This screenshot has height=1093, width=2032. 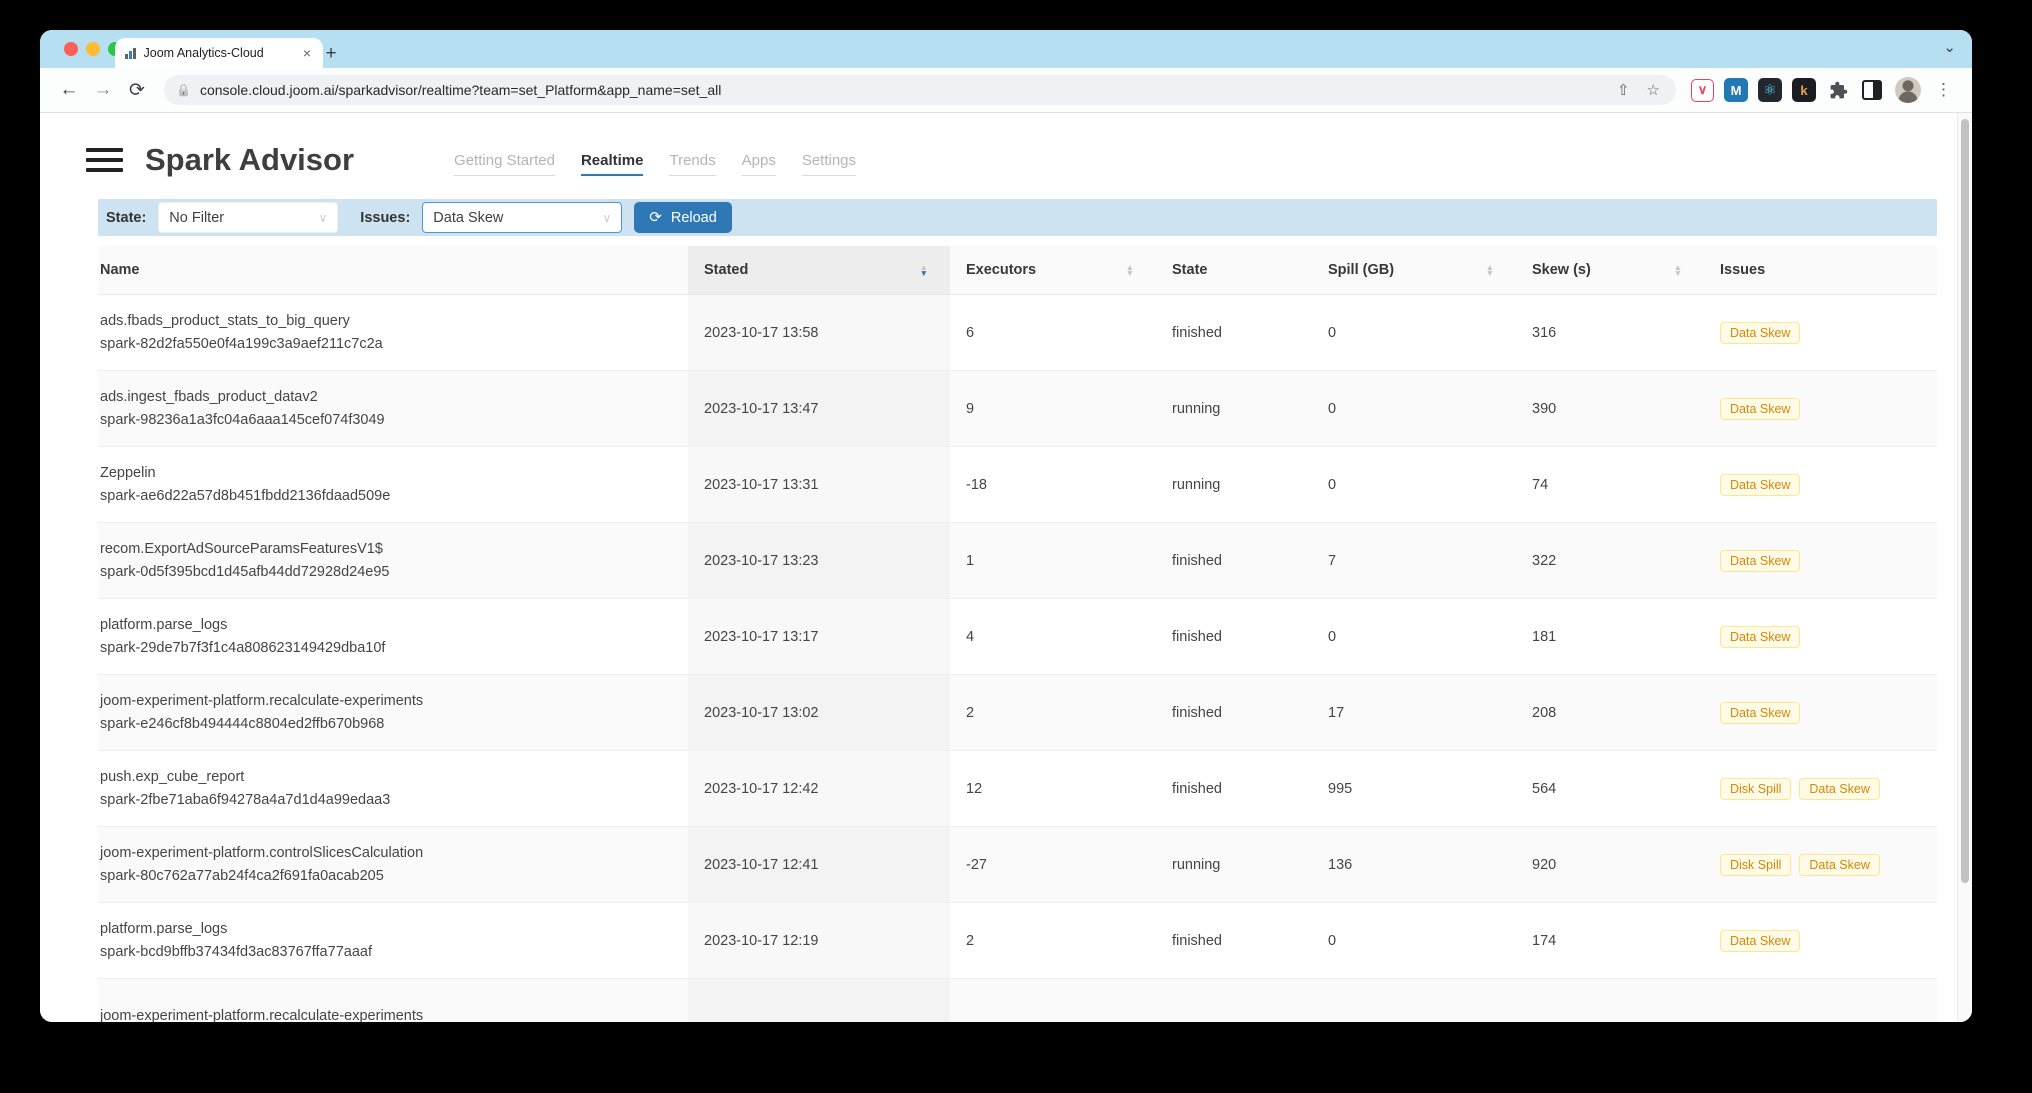 What do you see at coordinates (612, 164) in the screenshot?
I see `nav-tab-realtime: Realtime` at bounding box center [612, 164].